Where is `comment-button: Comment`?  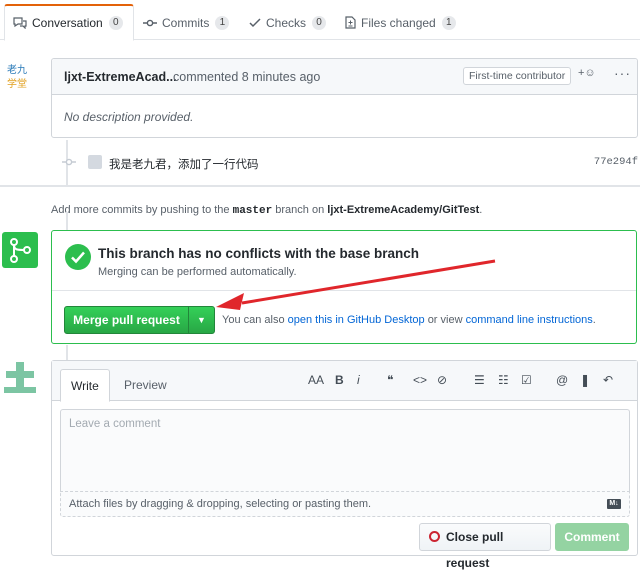
comment-button: Comment is located at coordinates (592, 537).